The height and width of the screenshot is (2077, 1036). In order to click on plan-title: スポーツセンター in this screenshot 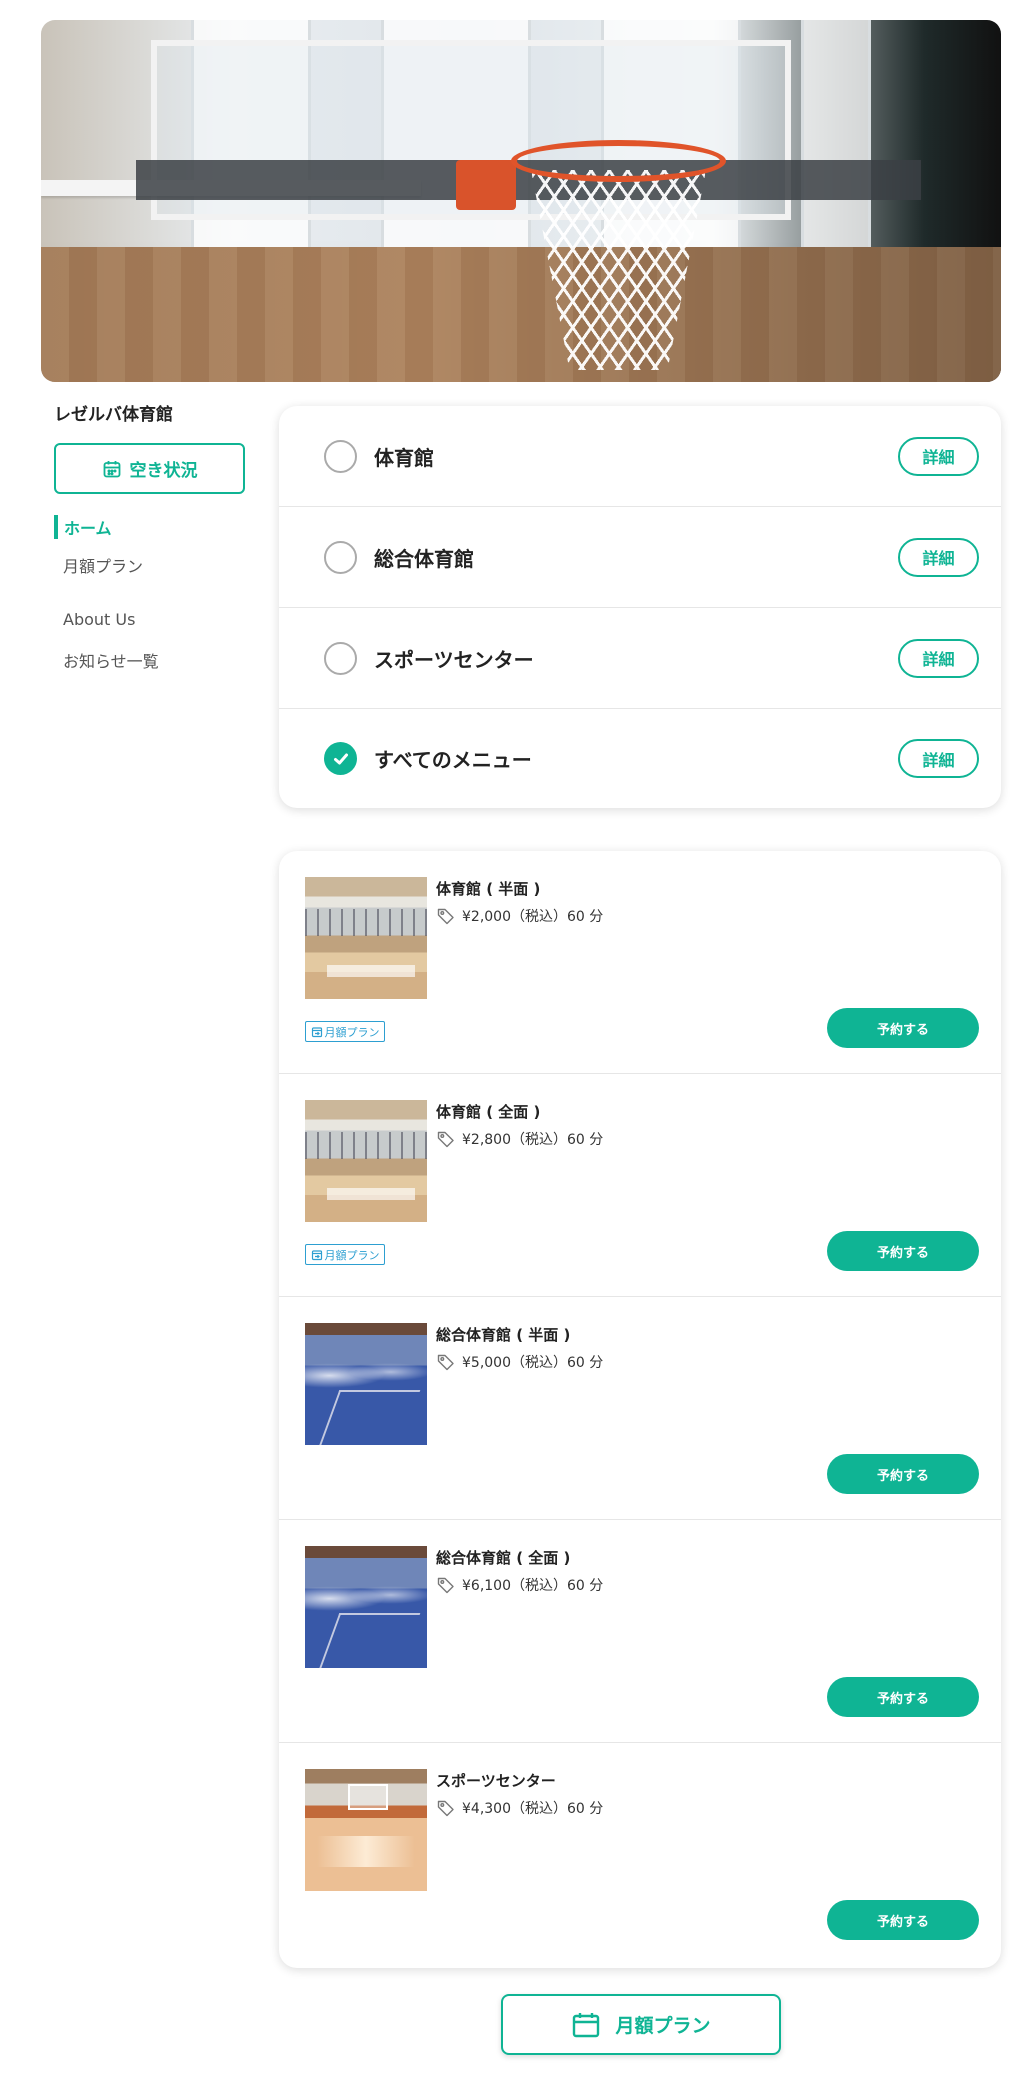, I will do `click(496, 1781)`.